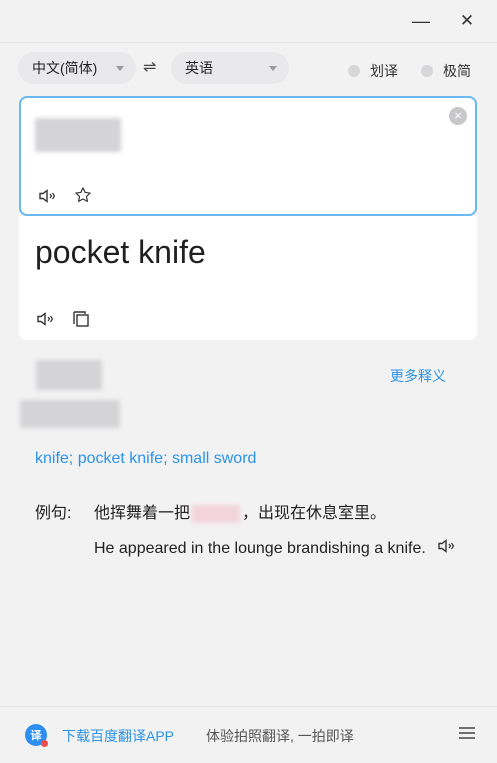  What do you see at coordinates (44, 743) in the screenshot?
I see `logo-badge` at bounding box center [44, 743].